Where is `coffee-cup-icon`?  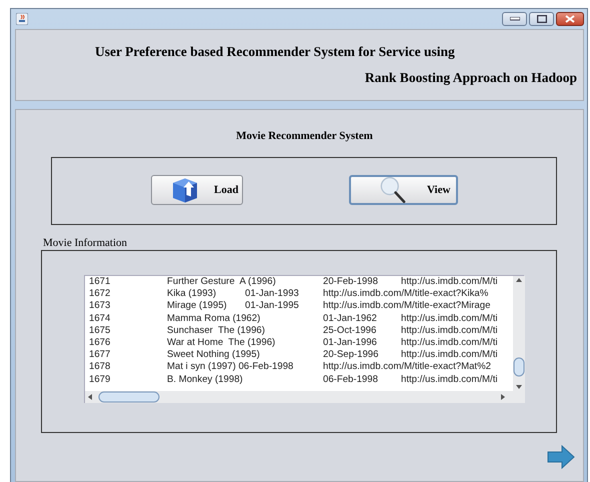 coffee-cup-icon is located at coordinates (22, 19).